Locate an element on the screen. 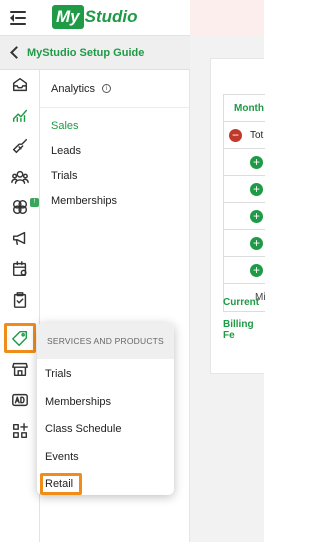  icon-sidebar: ! is located at coordinates (20, 306).